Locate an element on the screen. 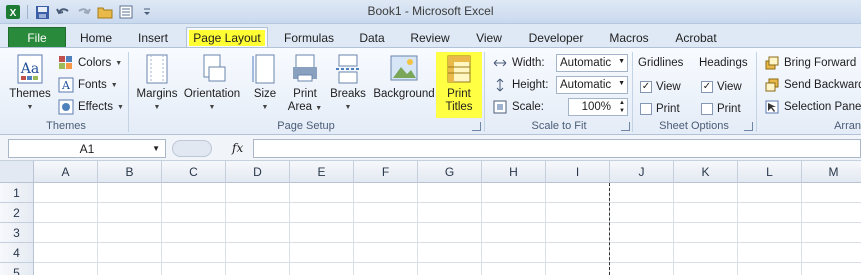 The width and height of the screenshot is (861, 275). select-all-corner is located at coordinates (17, 172).